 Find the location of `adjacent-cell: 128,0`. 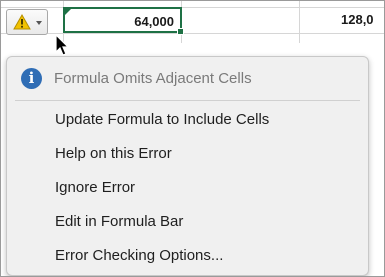

adjacent-cell: 128,0 is located at coordinates (341, 20).